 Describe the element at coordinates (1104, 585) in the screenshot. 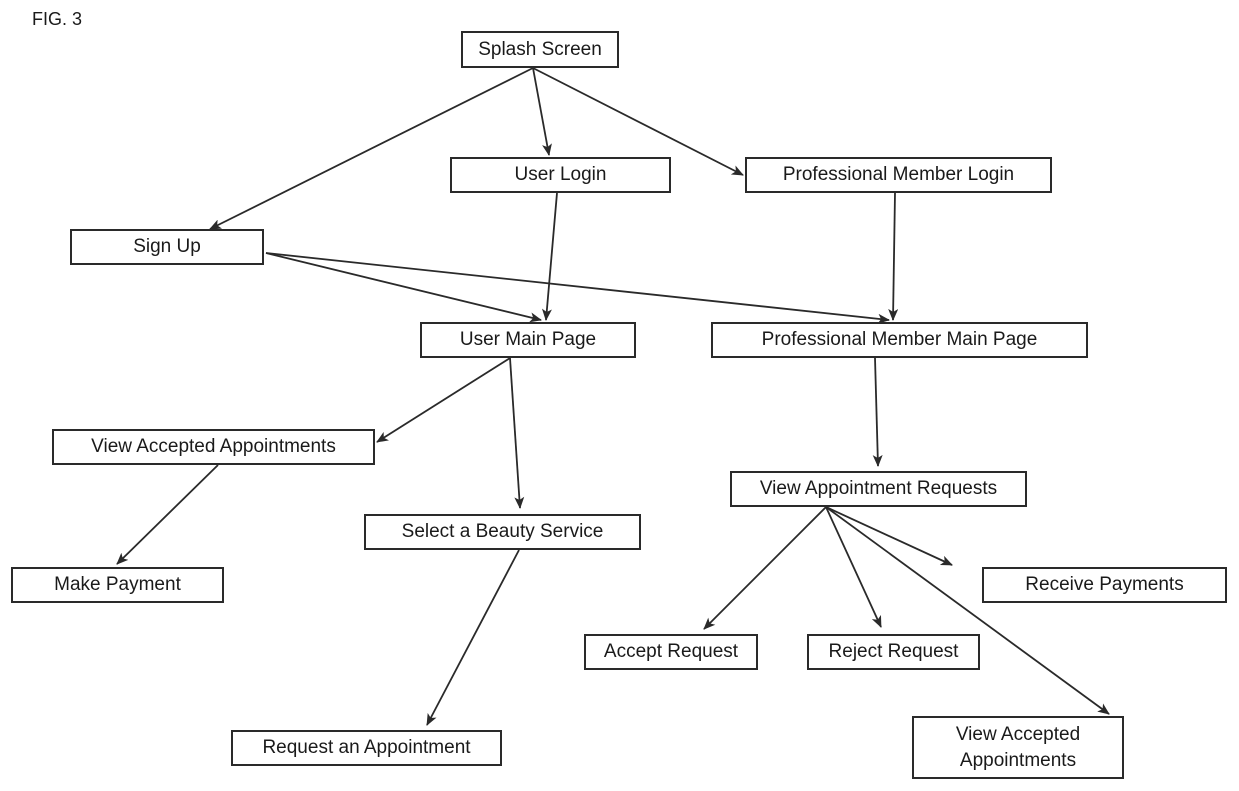

I see `node-receive-payments: Receive Payments` at that location.